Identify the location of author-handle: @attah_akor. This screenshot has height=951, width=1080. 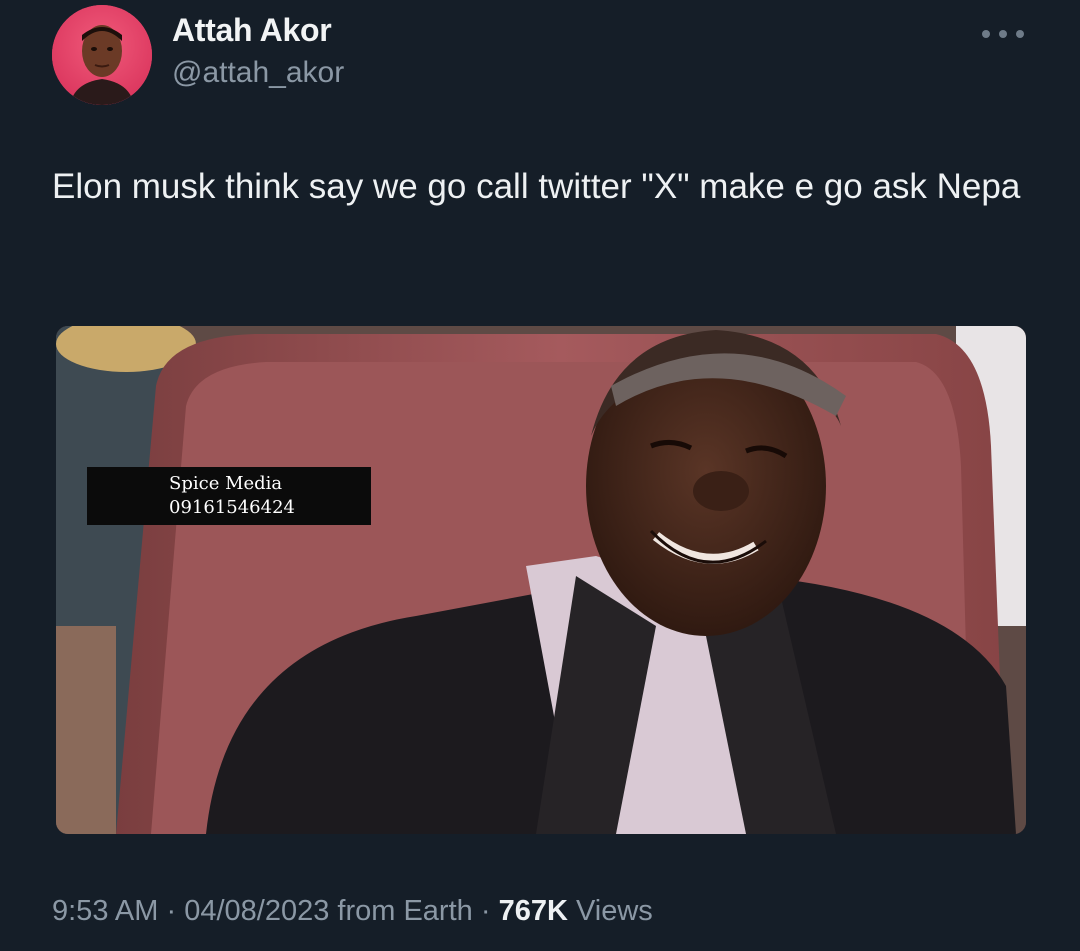
(258, 73).